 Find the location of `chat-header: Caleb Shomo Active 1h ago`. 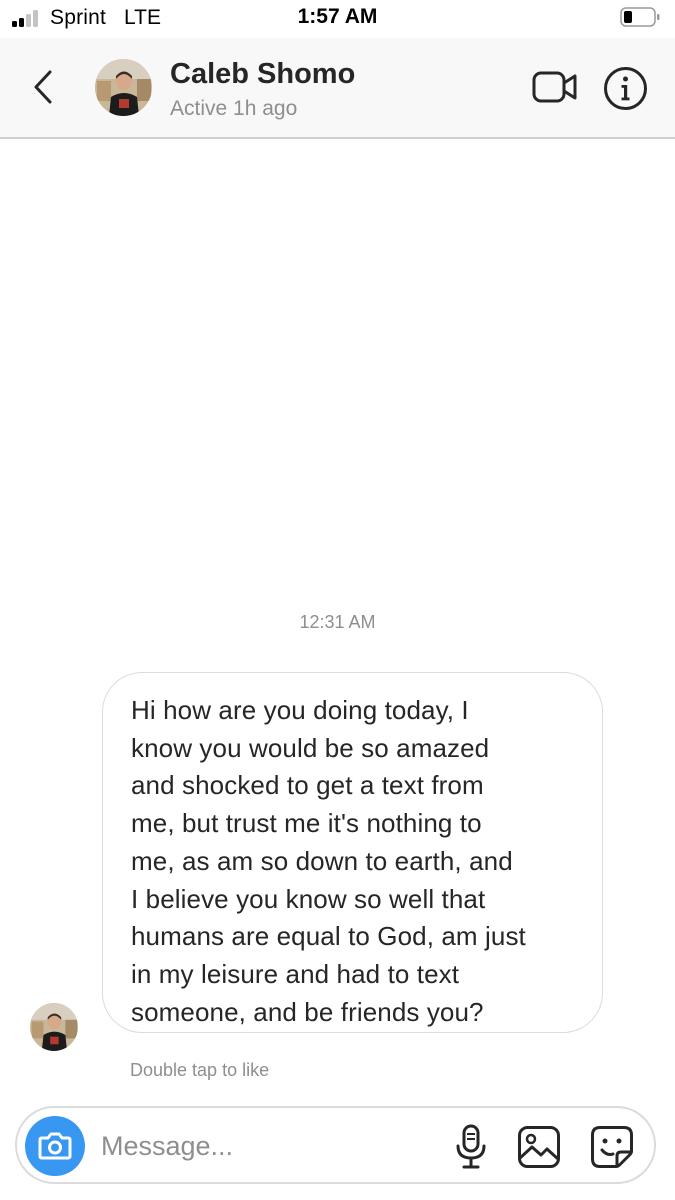

chat-header: Caleb Shomo Active 1h ago is located at coordinates (337, 88).